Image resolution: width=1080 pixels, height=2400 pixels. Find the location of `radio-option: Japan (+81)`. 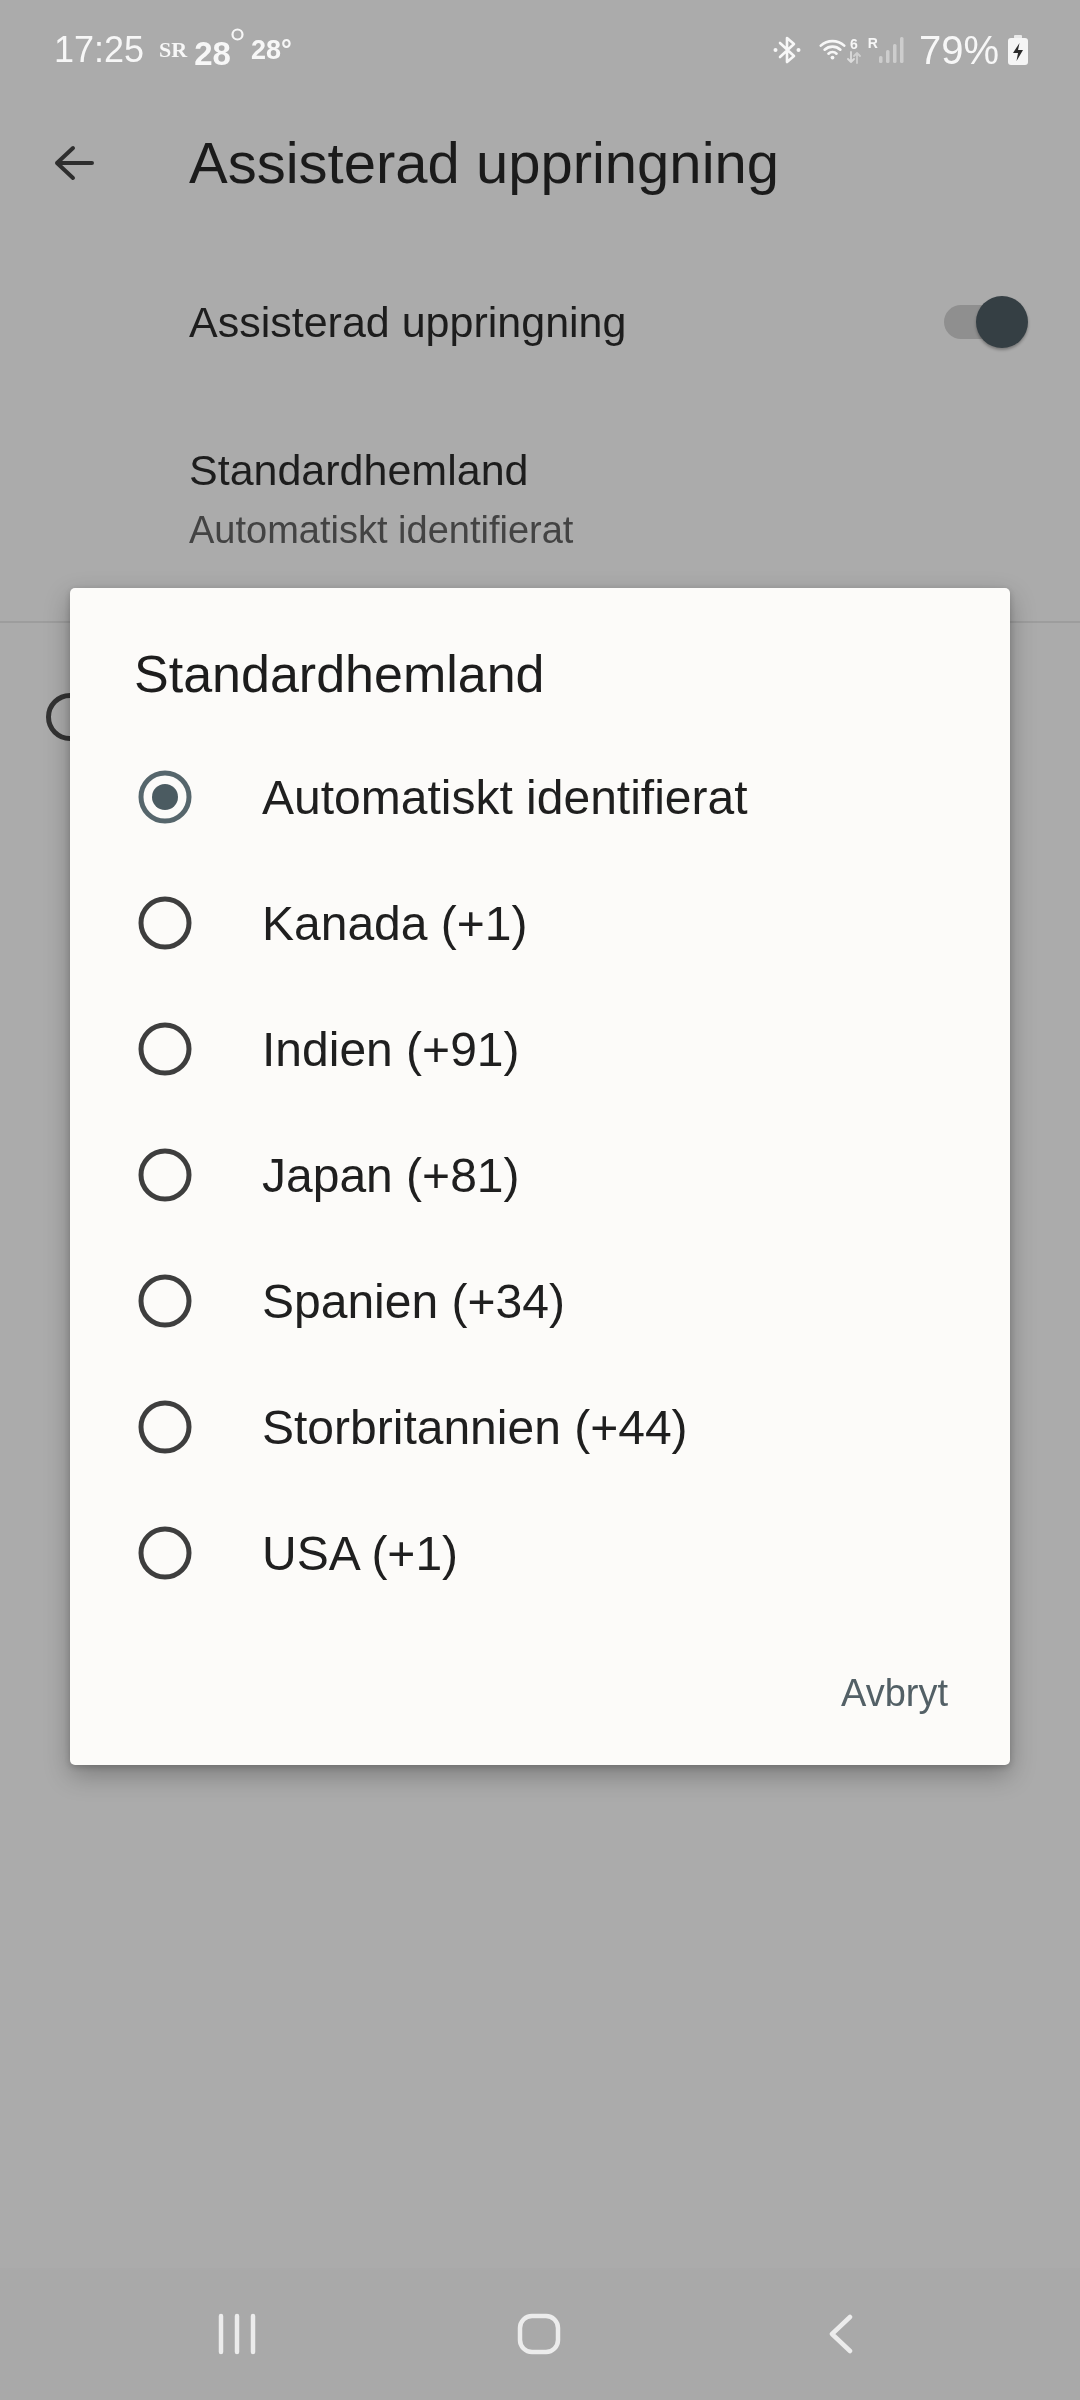

radio-option: Japan (+81) is located at coordinates (540, 1175).